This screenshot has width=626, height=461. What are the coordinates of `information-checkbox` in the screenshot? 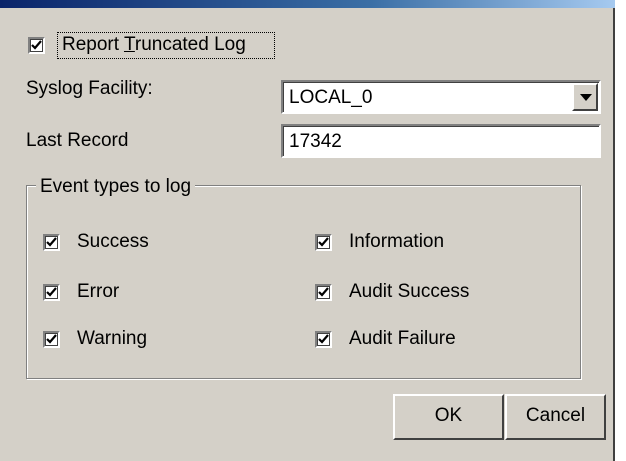 It's located at (323, 242).